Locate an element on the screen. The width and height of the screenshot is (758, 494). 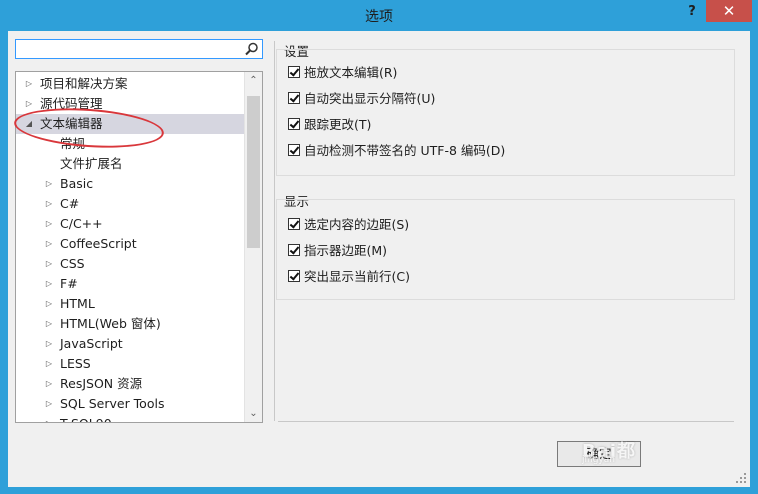
tree-item-label: 文本编辑器 is located at coordinates (71, 123).